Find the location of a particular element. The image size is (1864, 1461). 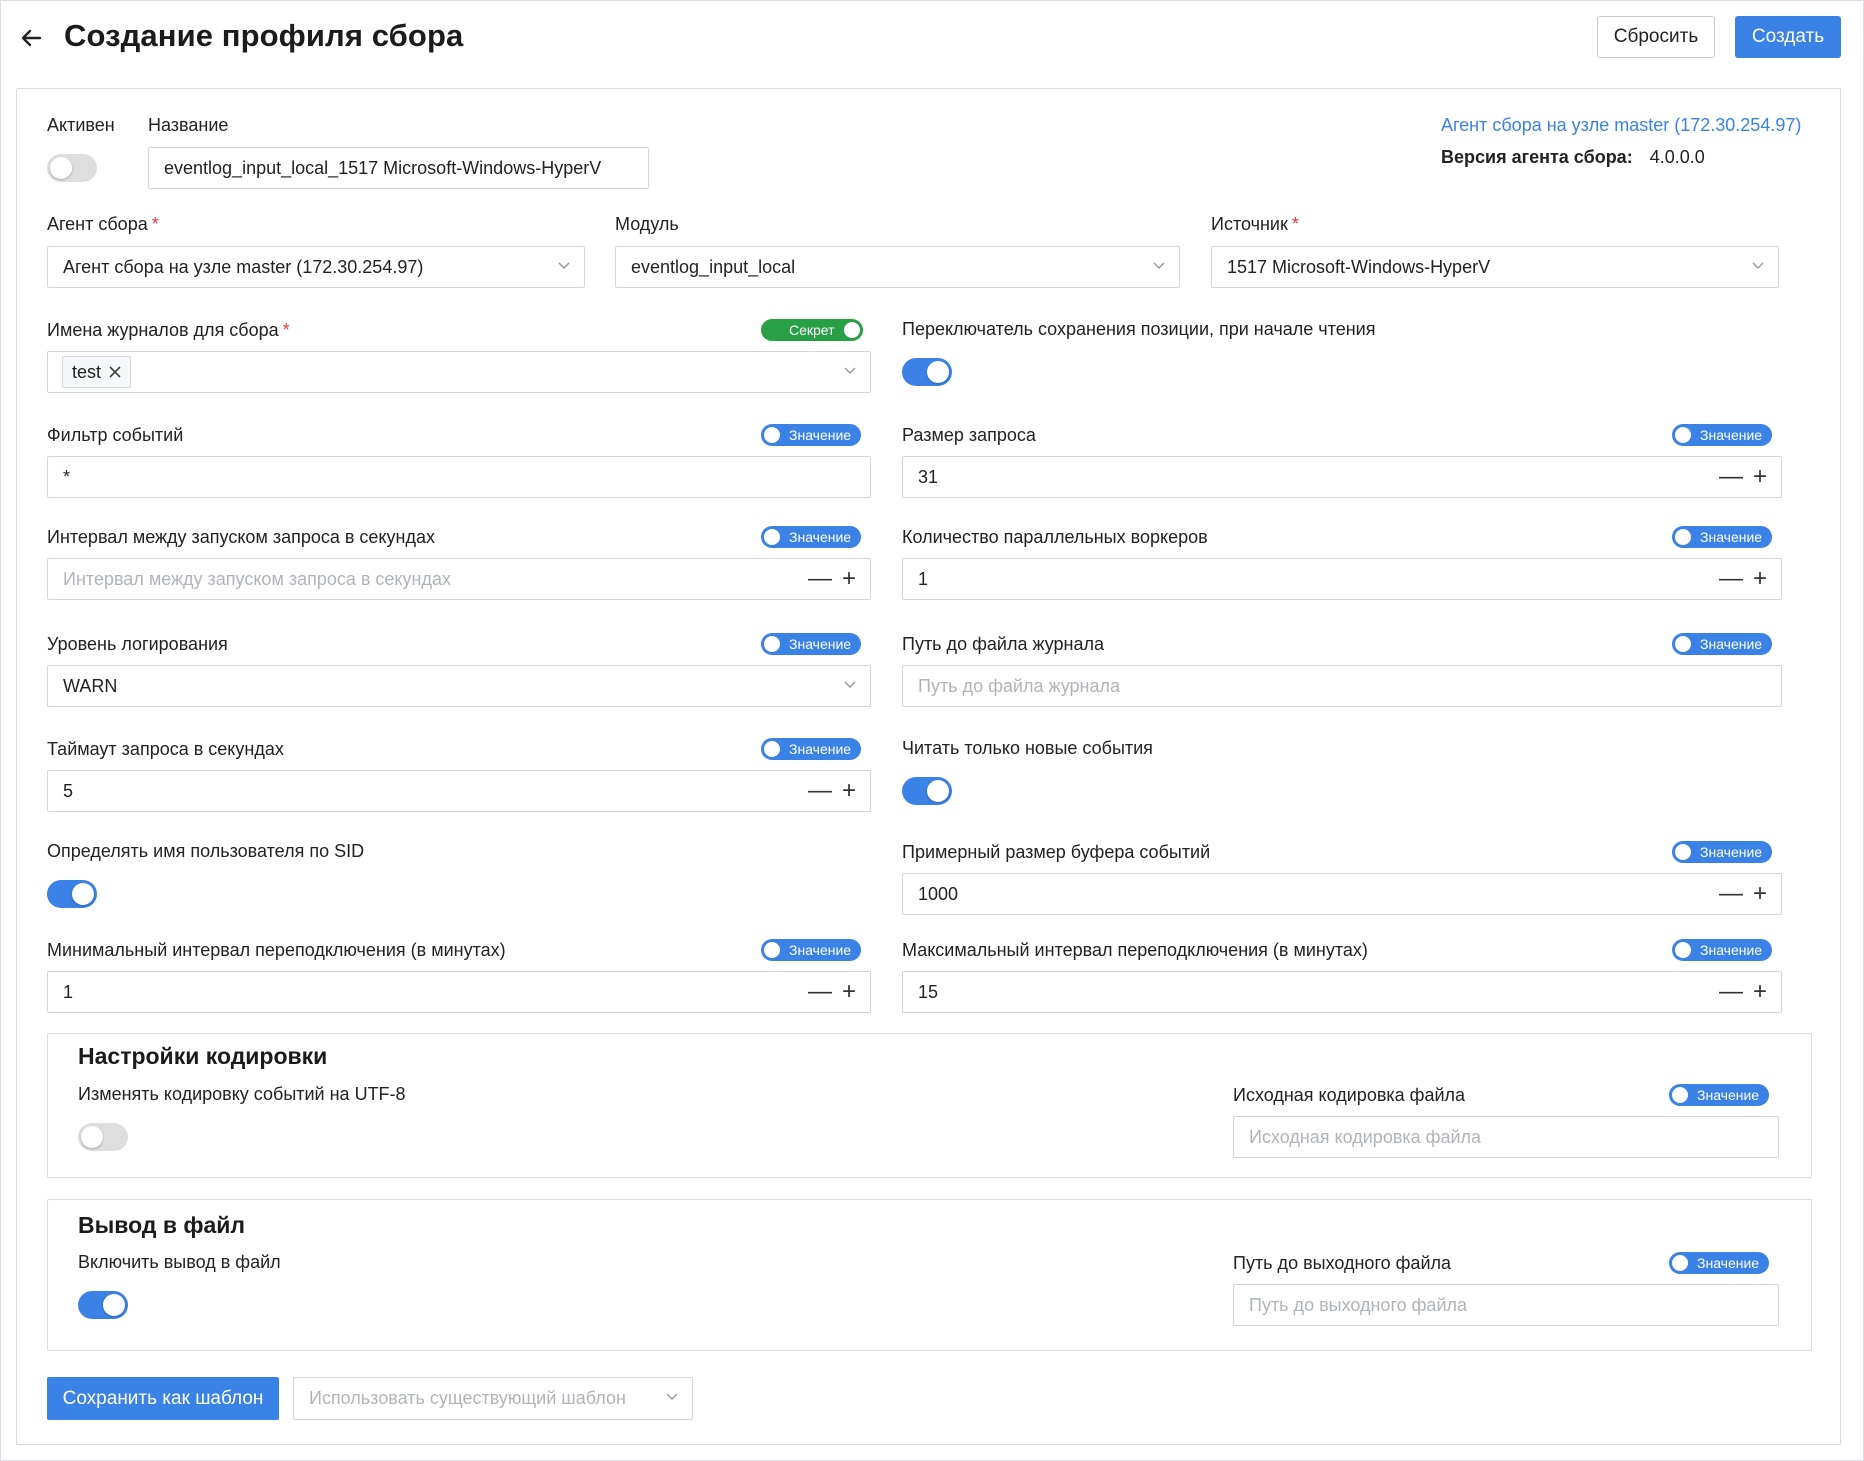

agent-version-label: Версия агента сбора: is located at coordinates (1537, 157).